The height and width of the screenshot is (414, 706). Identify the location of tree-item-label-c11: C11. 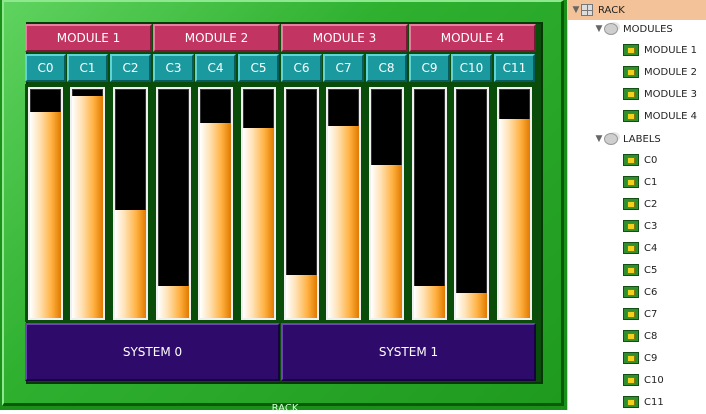
(643, 402).